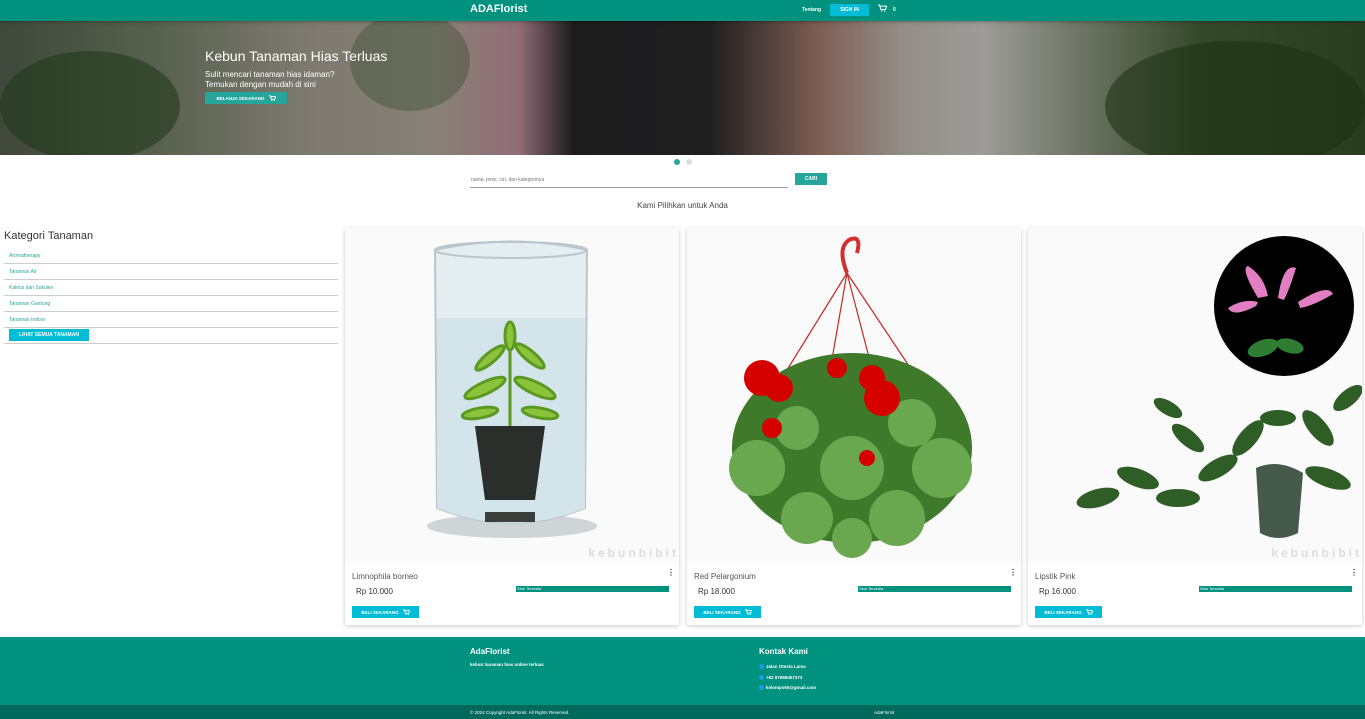 The height and width of the screenshot is (719, 1365). What do you see at coordinates (849, 10) in the screenshot?
I see `sign-in-button: SIGN IN` at bounding box center [849, 10].